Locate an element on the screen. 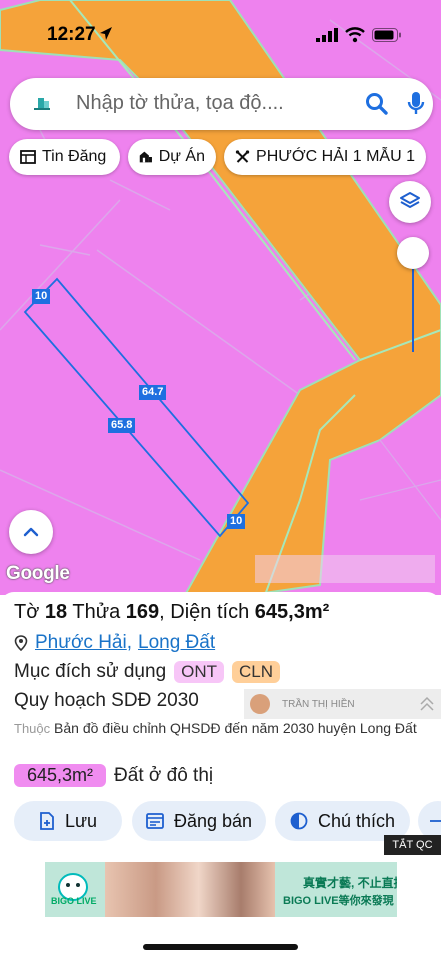 Image resolution: width=441 pixels, height=960 pixels. district-link: Long Đất is located at coordinates (176, 643).